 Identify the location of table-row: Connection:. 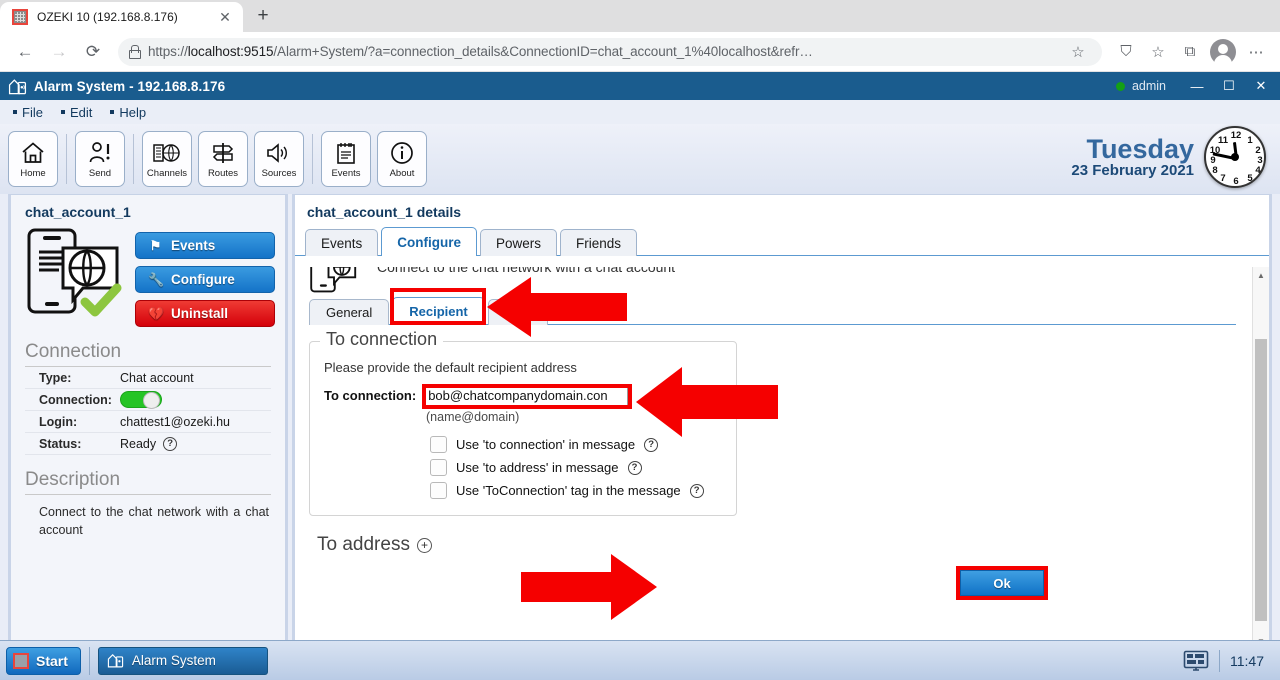
(148, 400).